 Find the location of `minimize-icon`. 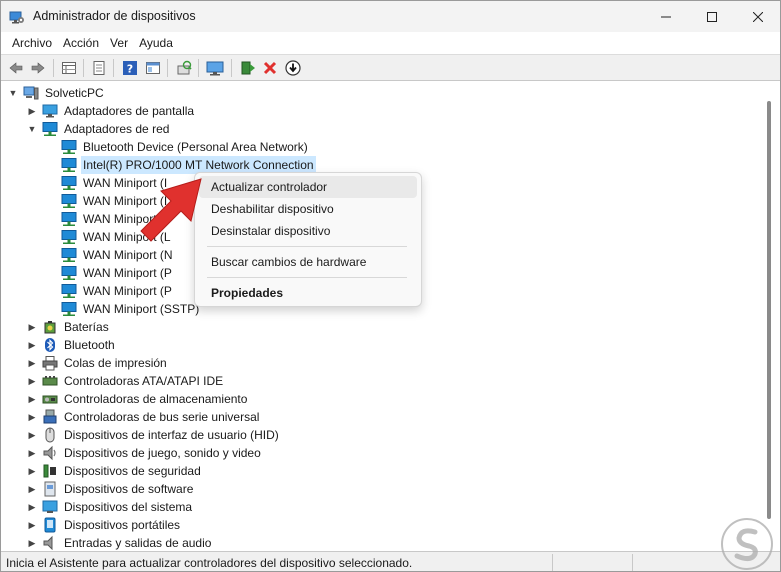

minimize-icon is located at coordinates (666, 16).